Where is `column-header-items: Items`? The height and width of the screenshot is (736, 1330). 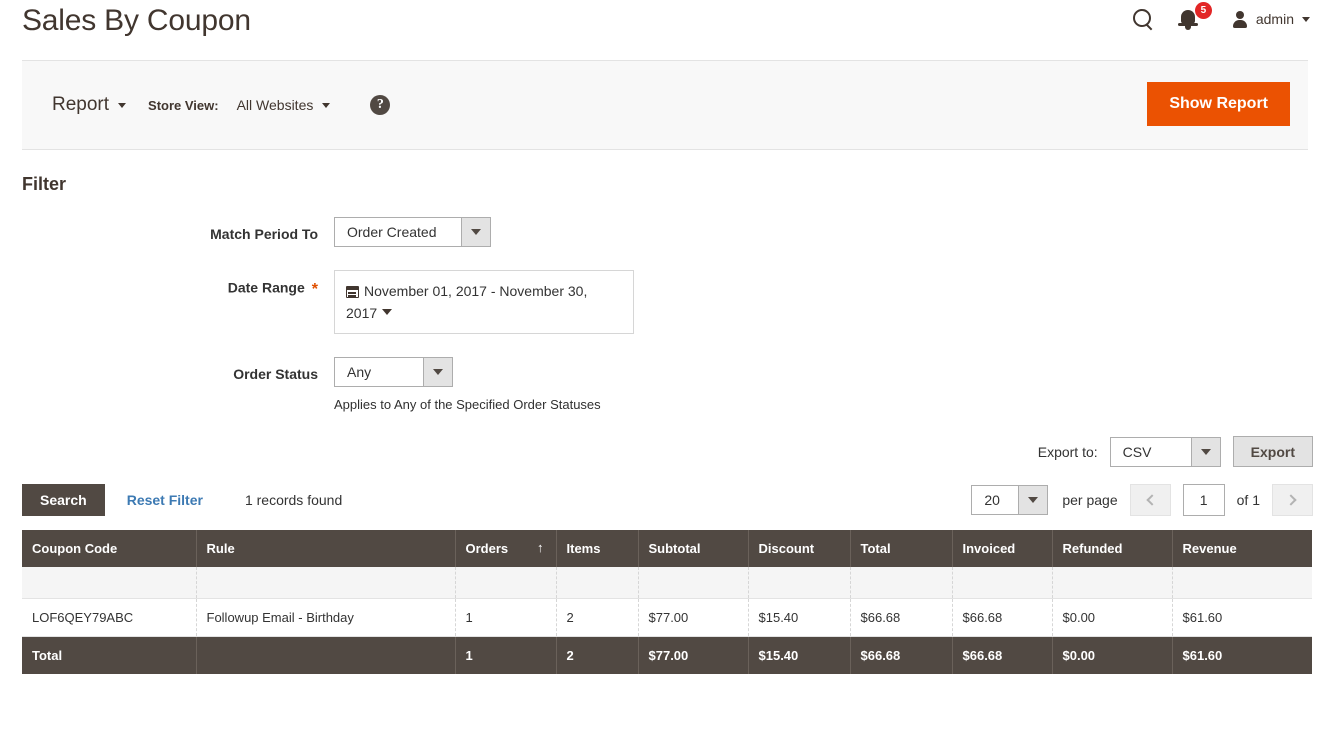
column-header-items: Items is located at coordinates (597, 548).